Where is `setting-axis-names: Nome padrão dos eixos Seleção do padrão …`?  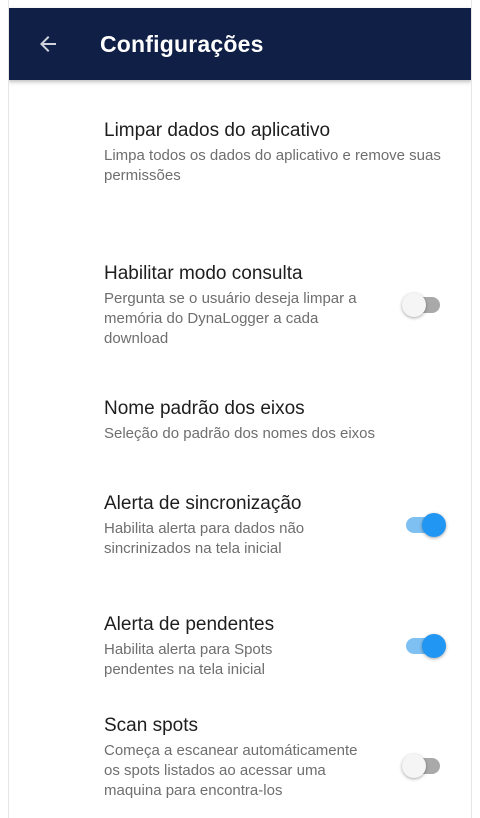
setting-axis-names: Nome padrão dos eixos Seleção do padrão … is located at coordinates (240, 420).